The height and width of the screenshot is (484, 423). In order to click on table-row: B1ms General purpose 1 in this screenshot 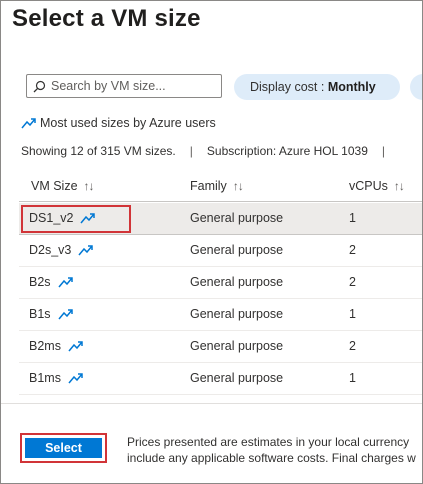, I will do `click(220, 379)`.